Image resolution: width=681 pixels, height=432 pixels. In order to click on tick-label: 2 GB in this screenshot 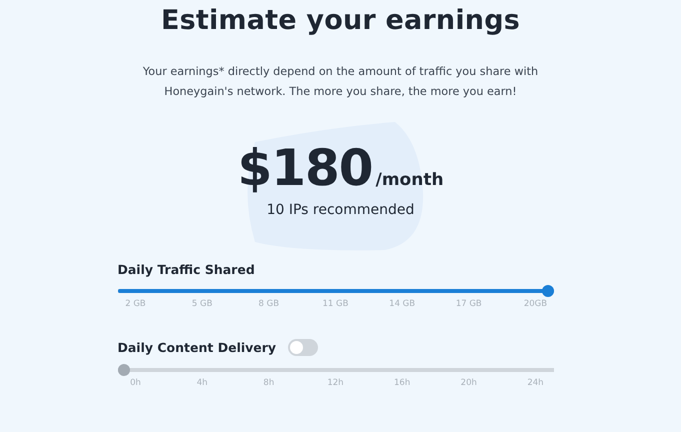, I will do `click(135, 304)`.